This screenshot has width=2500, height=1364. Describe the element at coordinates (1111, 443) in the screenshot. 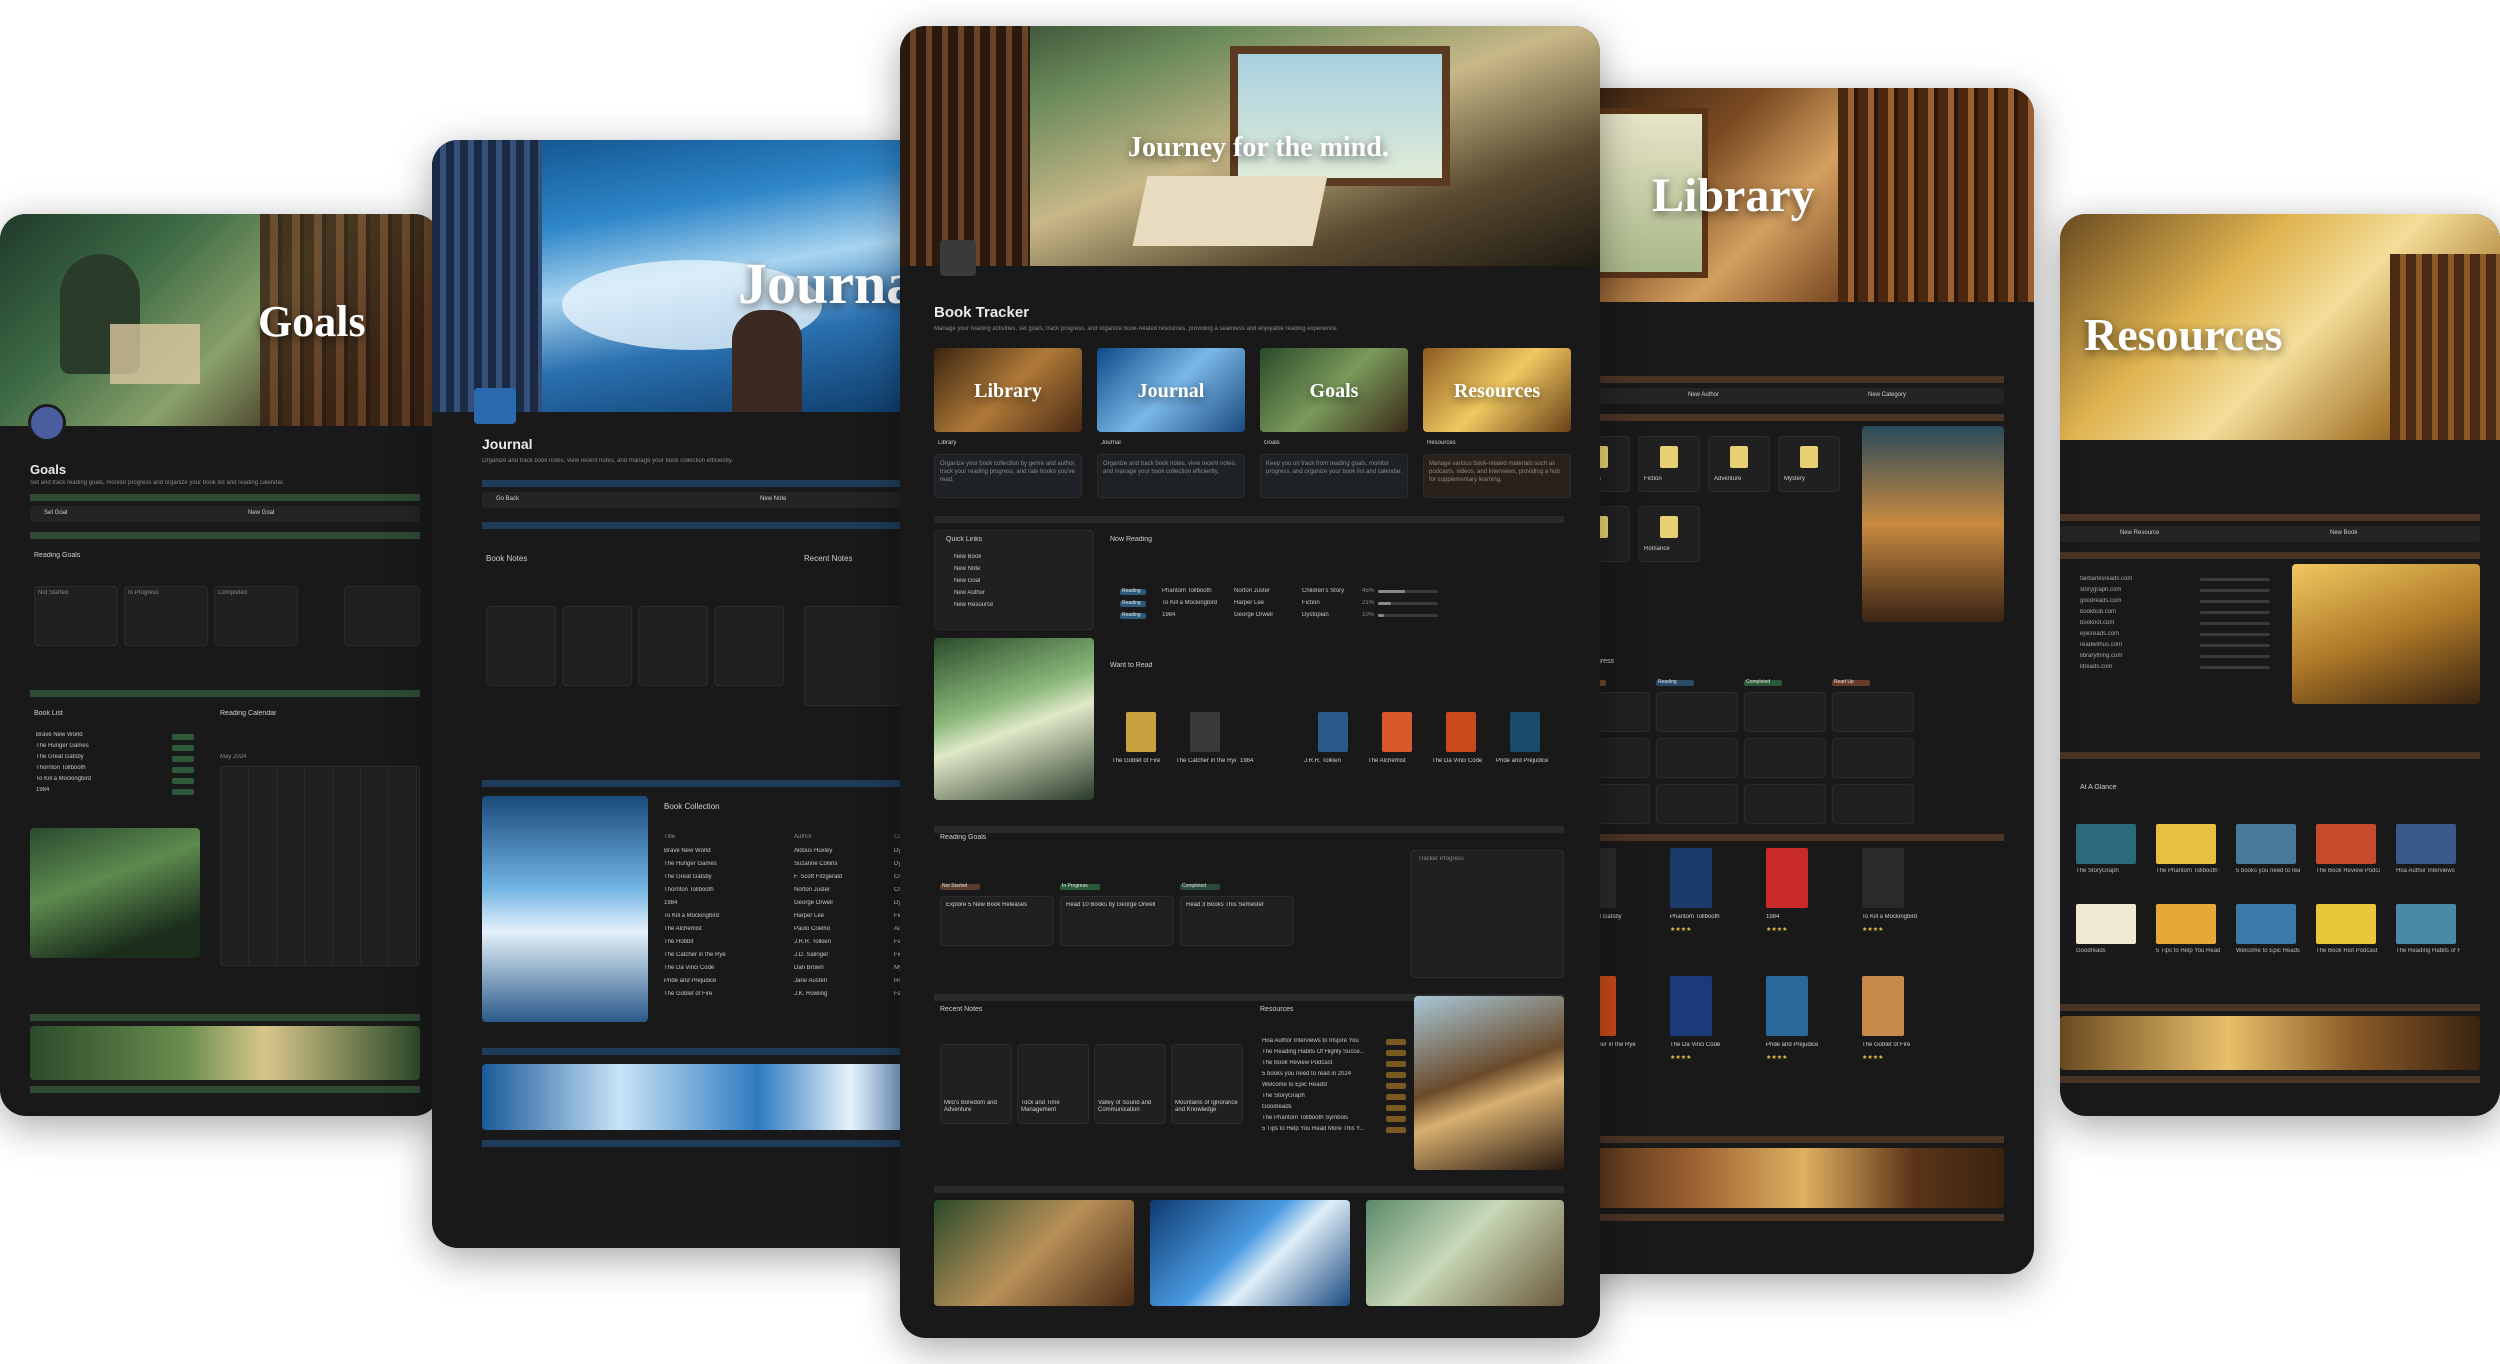

I see `tracker-nav-card-label: Journal` at that location.